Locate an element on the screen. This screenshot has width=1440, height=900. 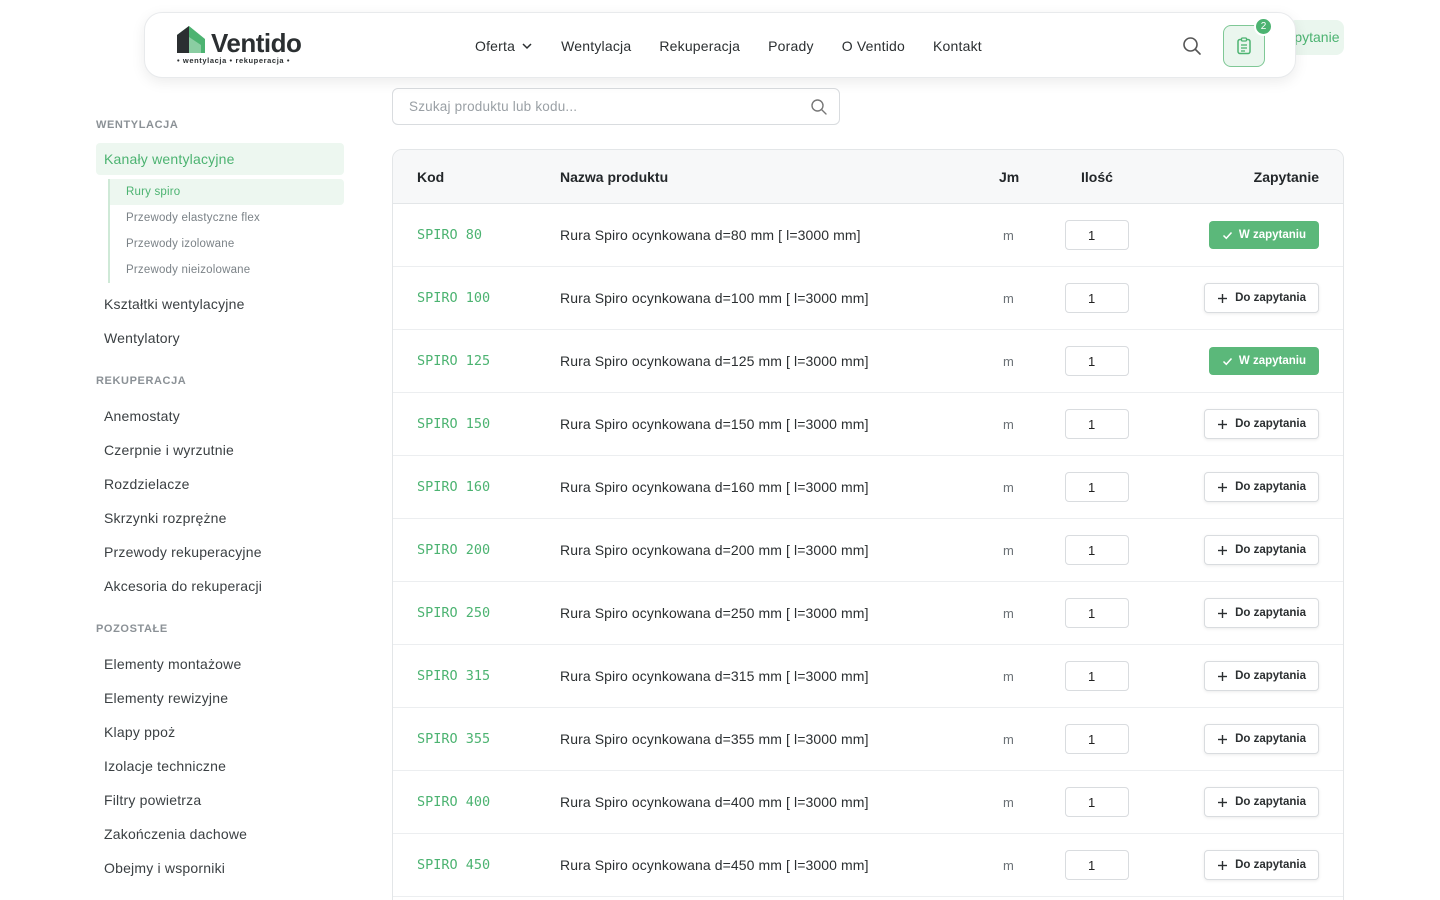
search-icon is located at coordinates (819, 107).